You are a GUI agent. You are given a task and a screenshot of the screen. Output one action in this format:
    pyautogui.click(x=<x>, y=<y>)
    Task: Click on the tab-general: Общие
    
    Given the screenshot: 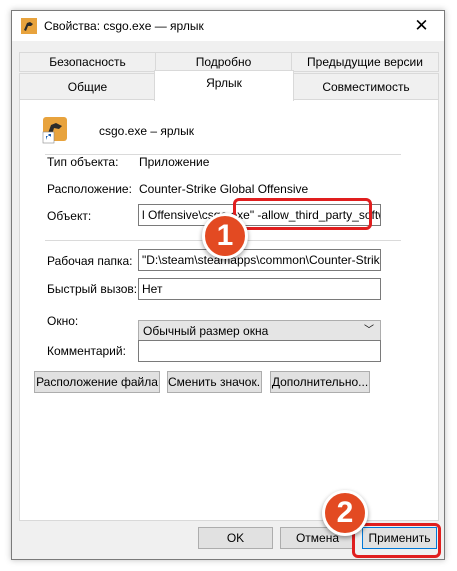 What is the action you would take?
    pyautogui.click(x=87, y=86)
    